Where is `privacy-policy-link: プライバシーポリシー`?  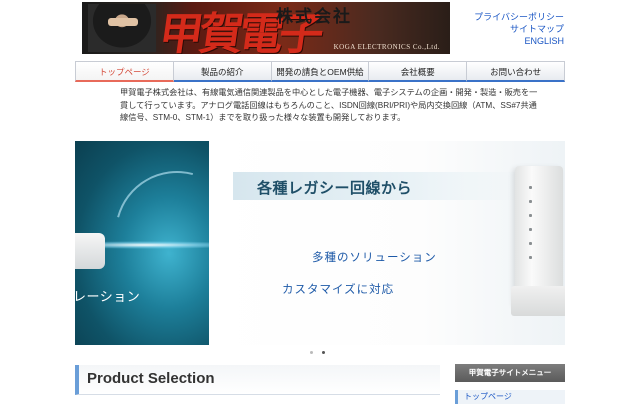
privacy-policy-link: プライバシーポリシー is located at coordinates (519, 17).